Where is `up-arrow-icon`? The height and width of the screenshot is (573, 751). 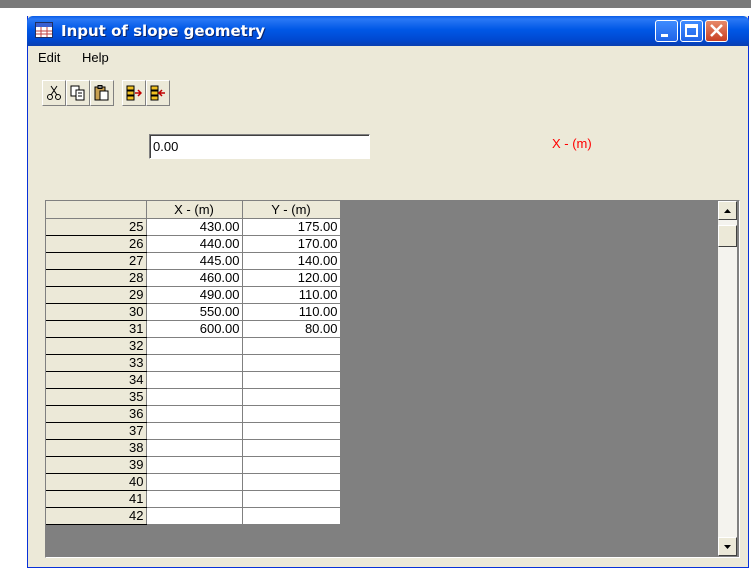
up-arrow-icon is located at coordinates (727, 211).